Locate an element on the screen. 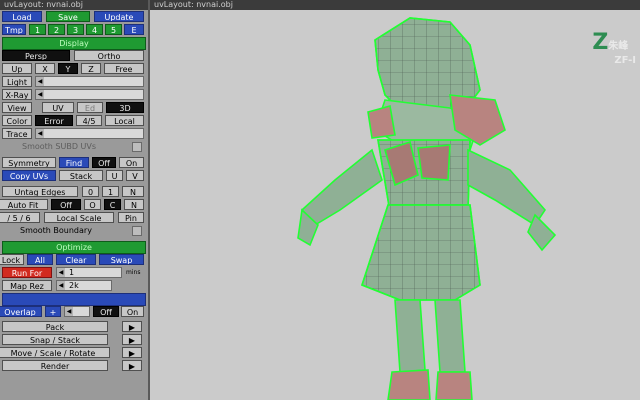  light-slider: ◀ is located at coordinates (89, 81).